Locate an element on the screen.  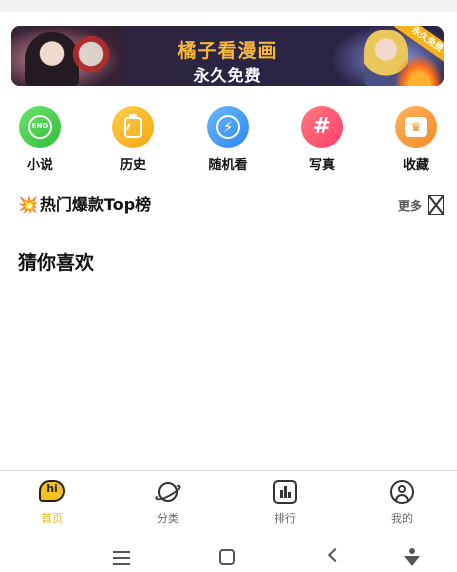
quick-nav-label: 随机看 is located at coordinates (228, 165).